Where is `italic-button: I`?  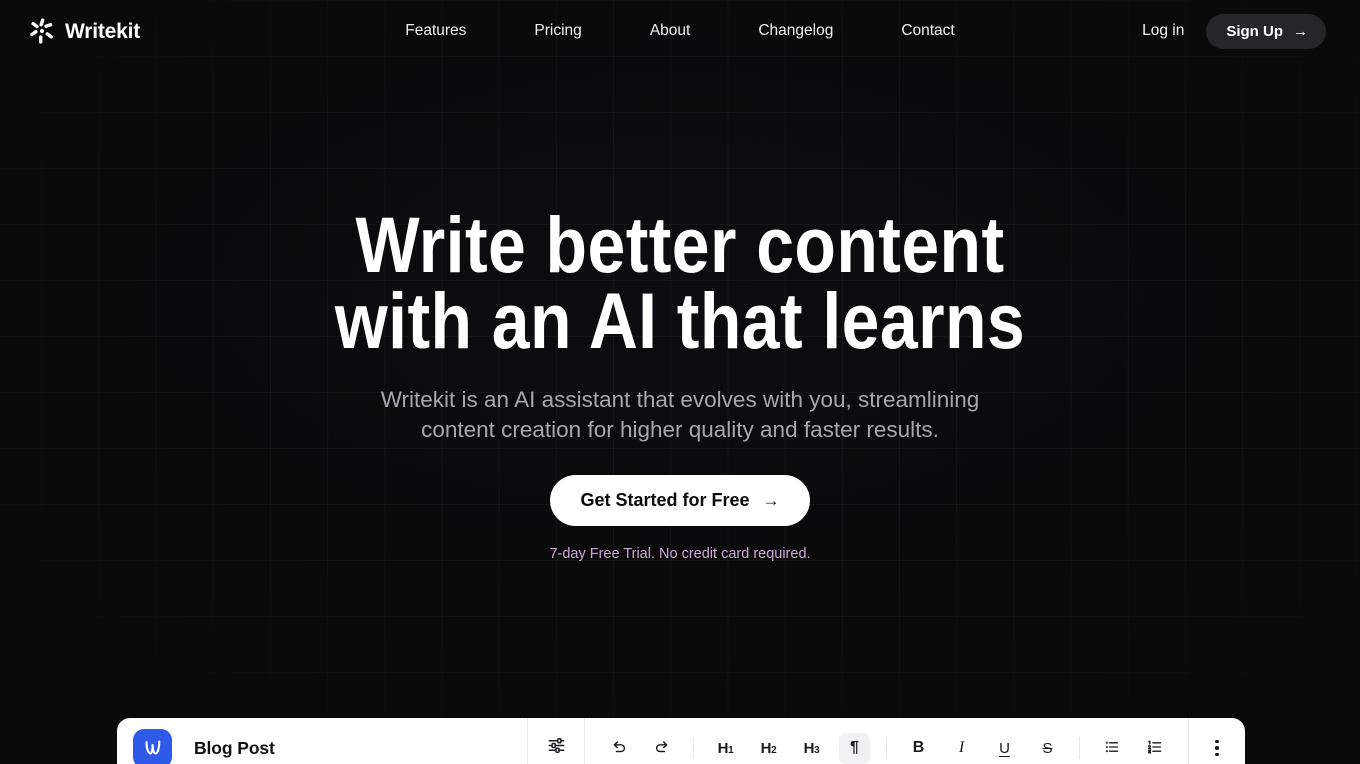 italic-button: I is located at coordinates (961, 748).